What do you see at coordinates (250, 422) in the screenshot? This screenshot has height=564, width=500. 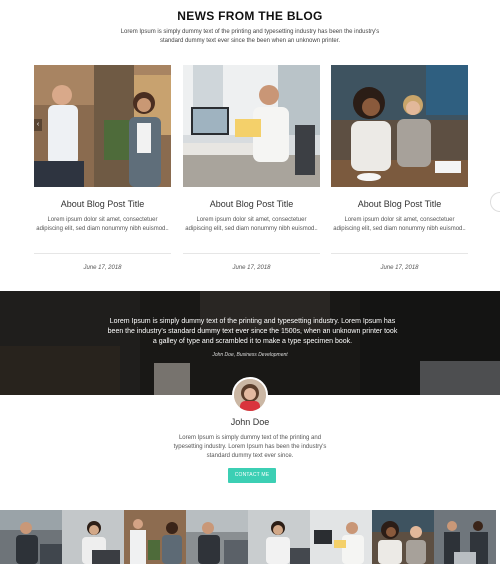 I see `profile-name: John Doe` at bounding box center [250, 422].